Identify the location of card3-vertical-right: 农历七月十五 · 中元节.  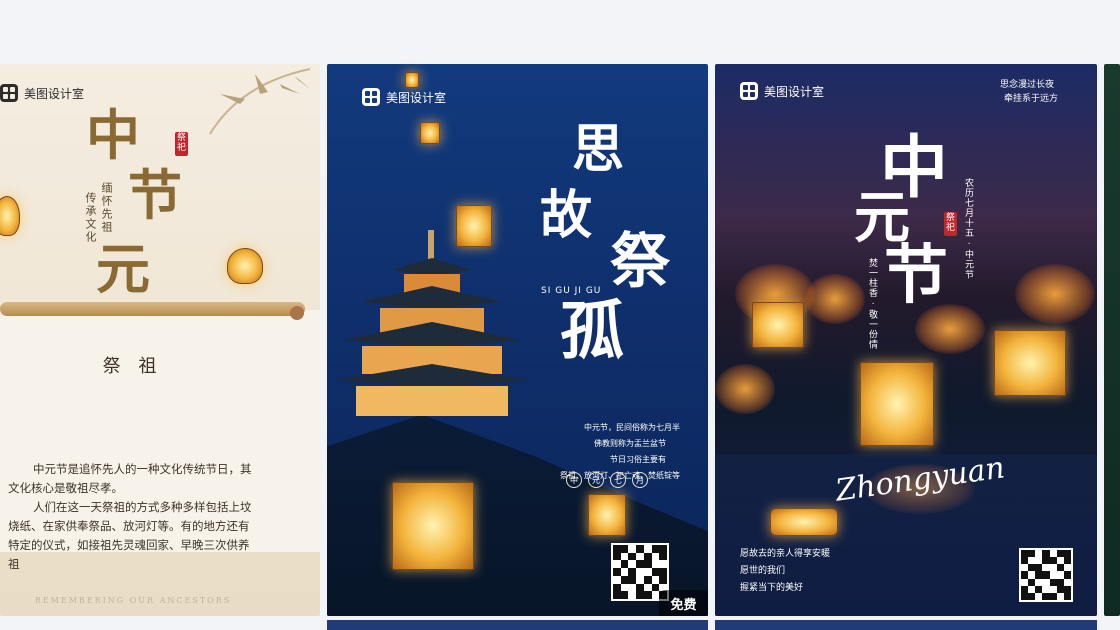
(968, 229).